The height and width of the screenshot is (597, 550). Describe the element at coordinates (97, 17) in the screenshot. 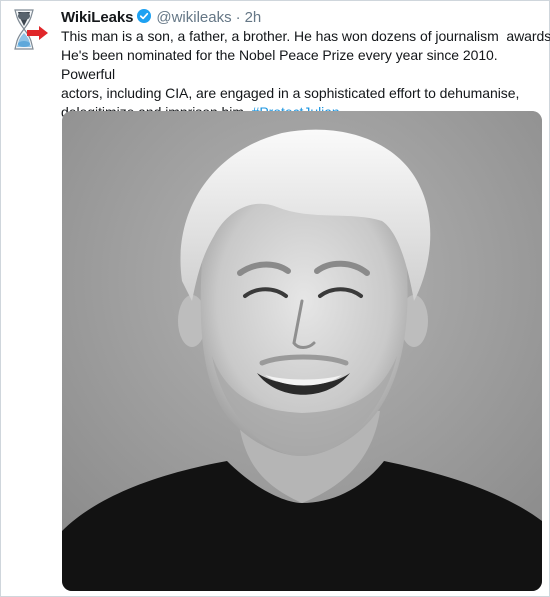

I see `author-display-name: WikiLeaks` at that location.